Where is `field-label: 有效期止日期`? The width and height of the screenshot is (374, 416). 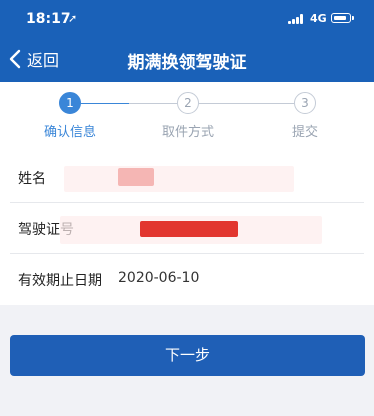 field-label: 有效期止日期 is located at coordinates (60, 281).